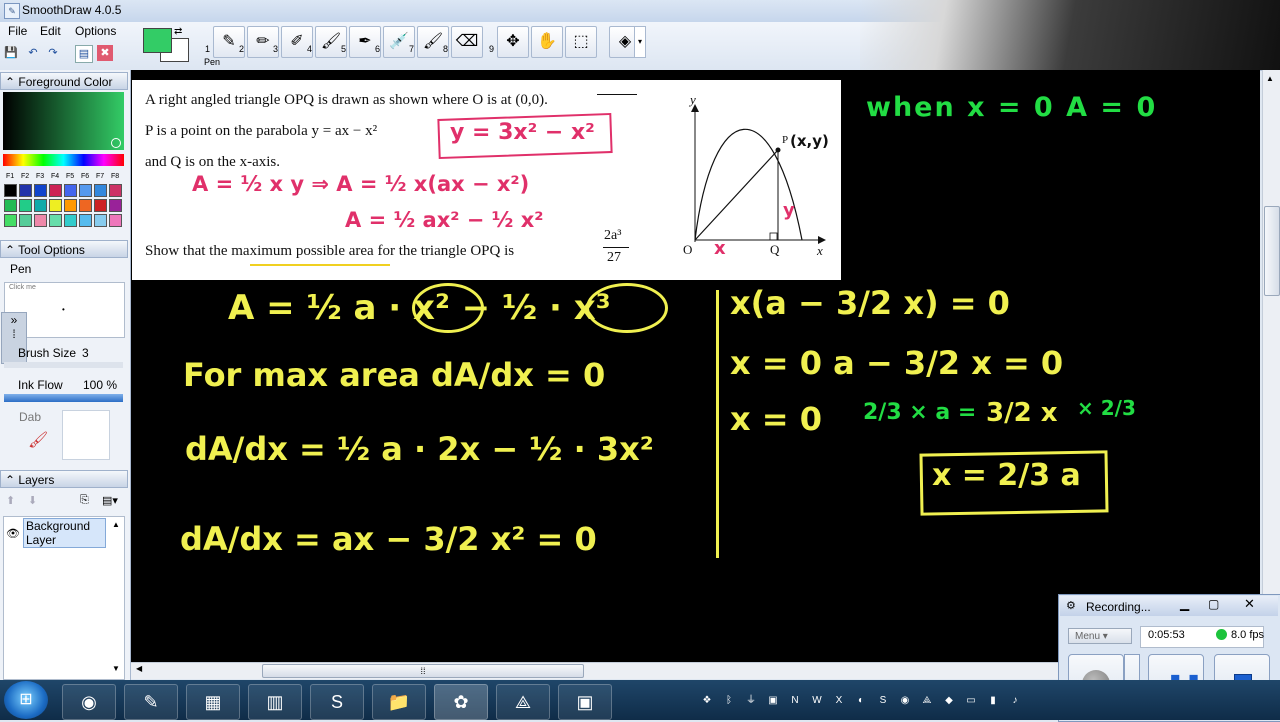 This screenshot has height=722, width=1280. What do you see at coordinates (63, 160) in the screenshot?
I see `hue-slider` at bounding box center [63, 160].